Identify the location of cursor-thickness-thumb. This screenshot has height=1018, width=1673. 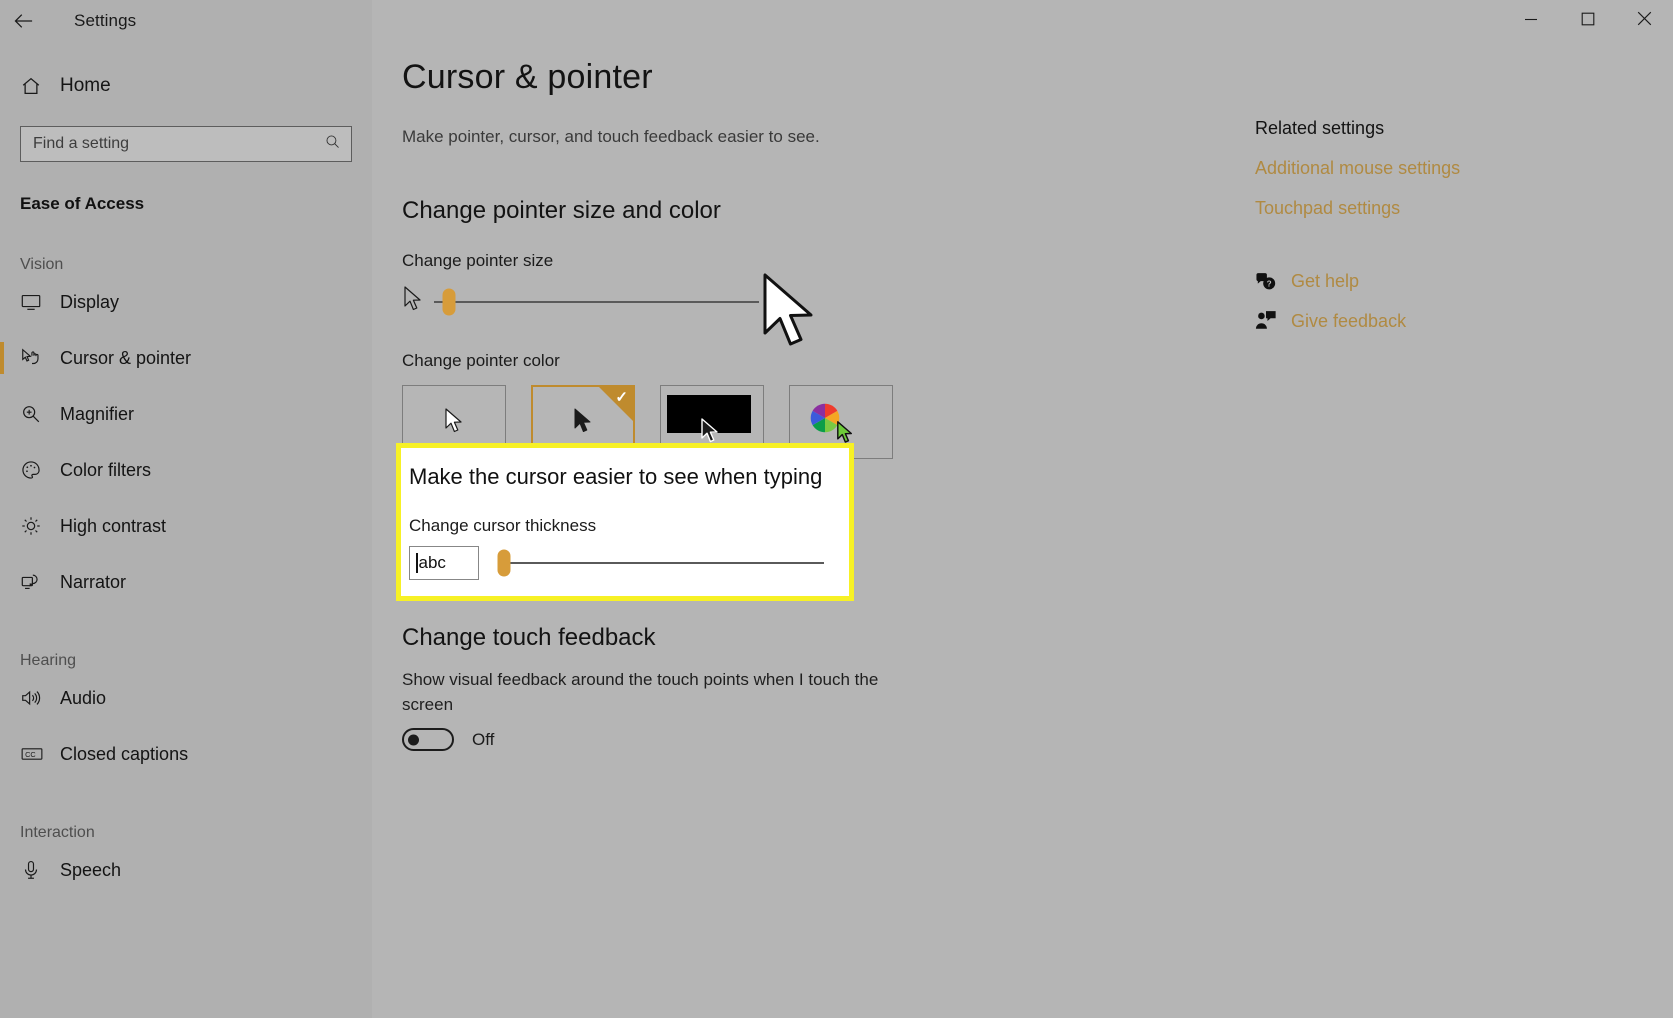
(504, 563).